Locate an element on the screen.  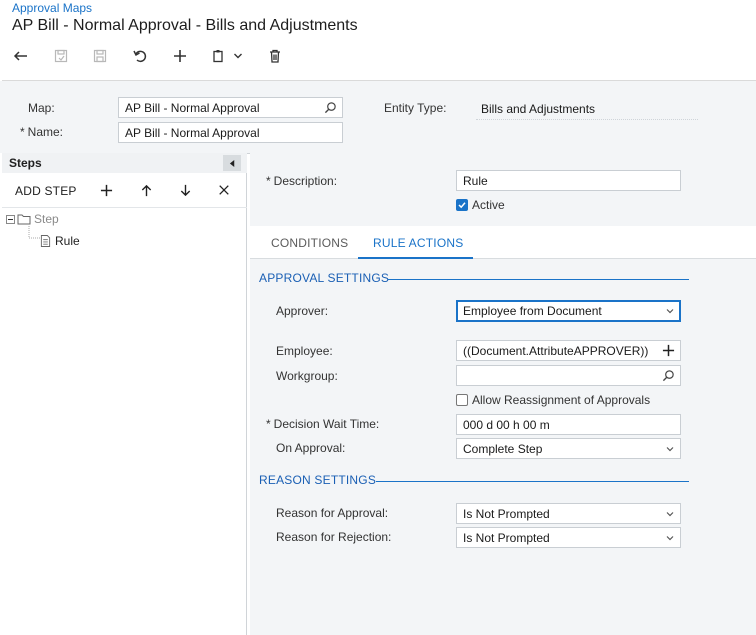
active-label: Active is located at coordinates (488, 205).